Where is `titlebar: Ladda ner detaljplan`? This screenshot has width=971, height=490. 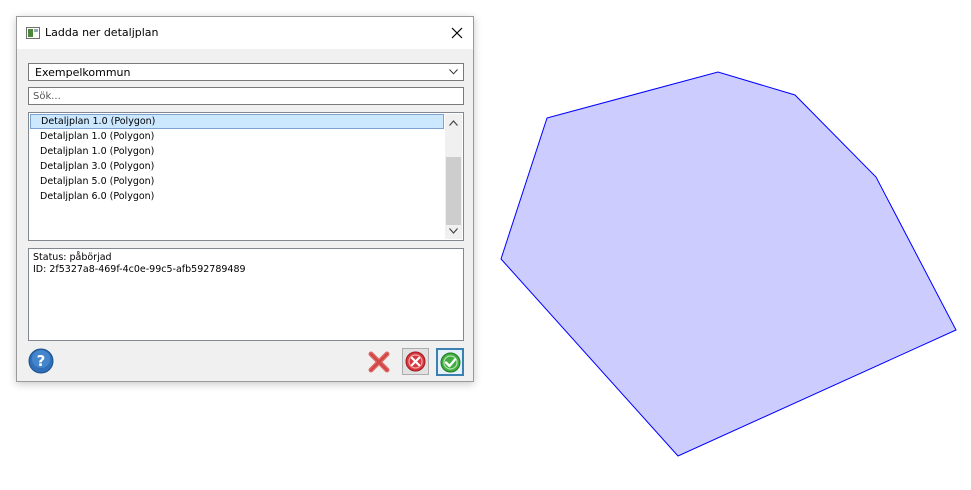
titlebar: Ladda ner detaljplan is located at coordinates (245, 33).